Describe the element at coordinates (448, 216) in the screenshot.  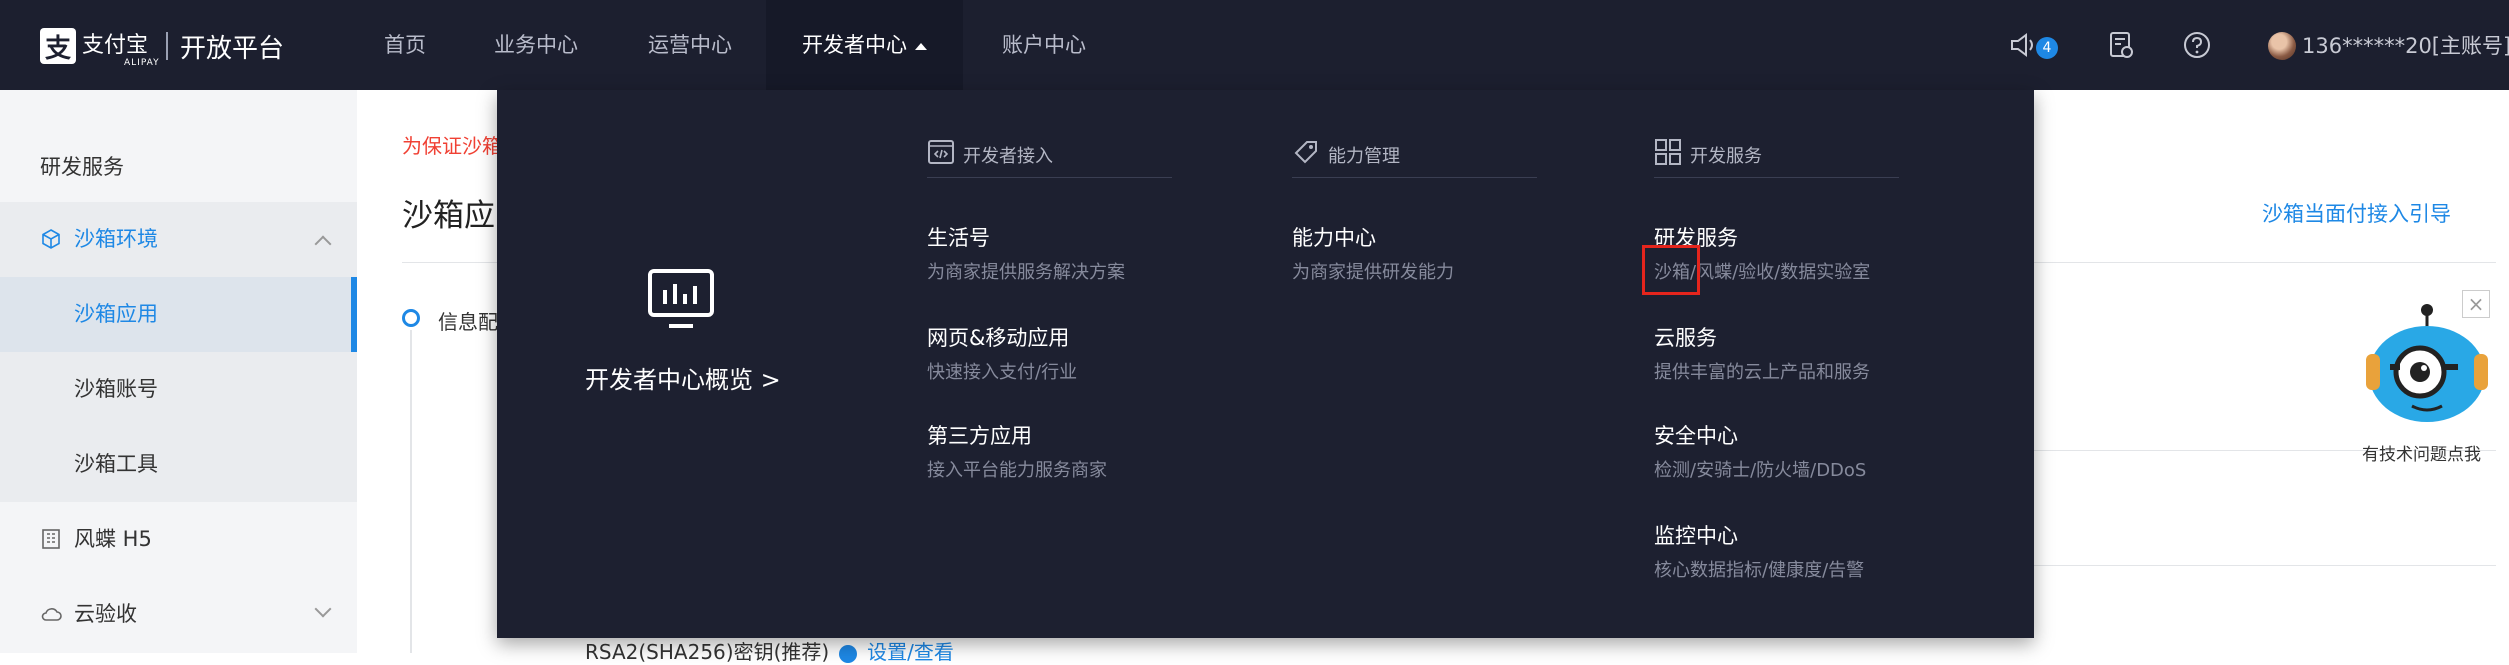
I see `page-title: 沙箱应` at that location.